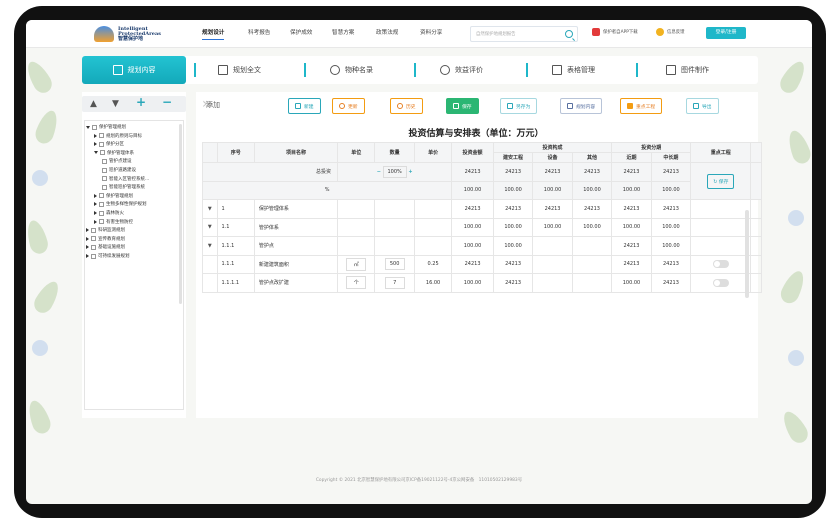  What do you see at coordinates (670, 32) in the screenshot?
I see `feedback-link: 信息反馈` at bounding box center [670, 32].